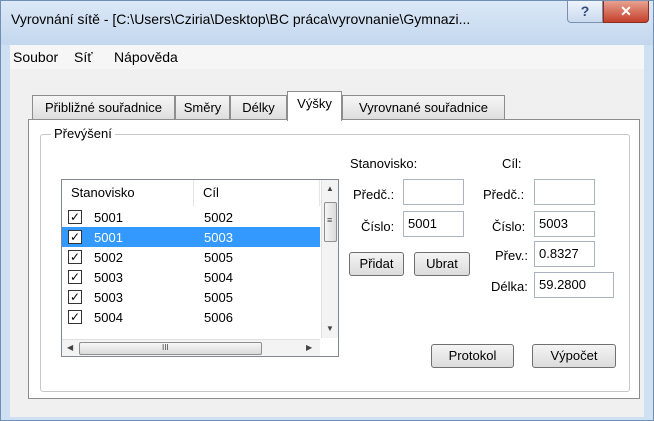 The image size is (654, 421). Describe the element at coordinates (191, 217) in the screenshot. I see `list-item: ✓ 5001 5002` at that location.